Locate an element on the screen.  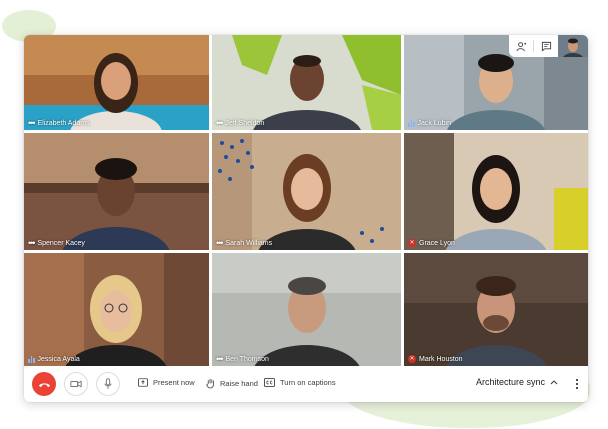
phone-hangup-icon is located at coordinates (44, 384).